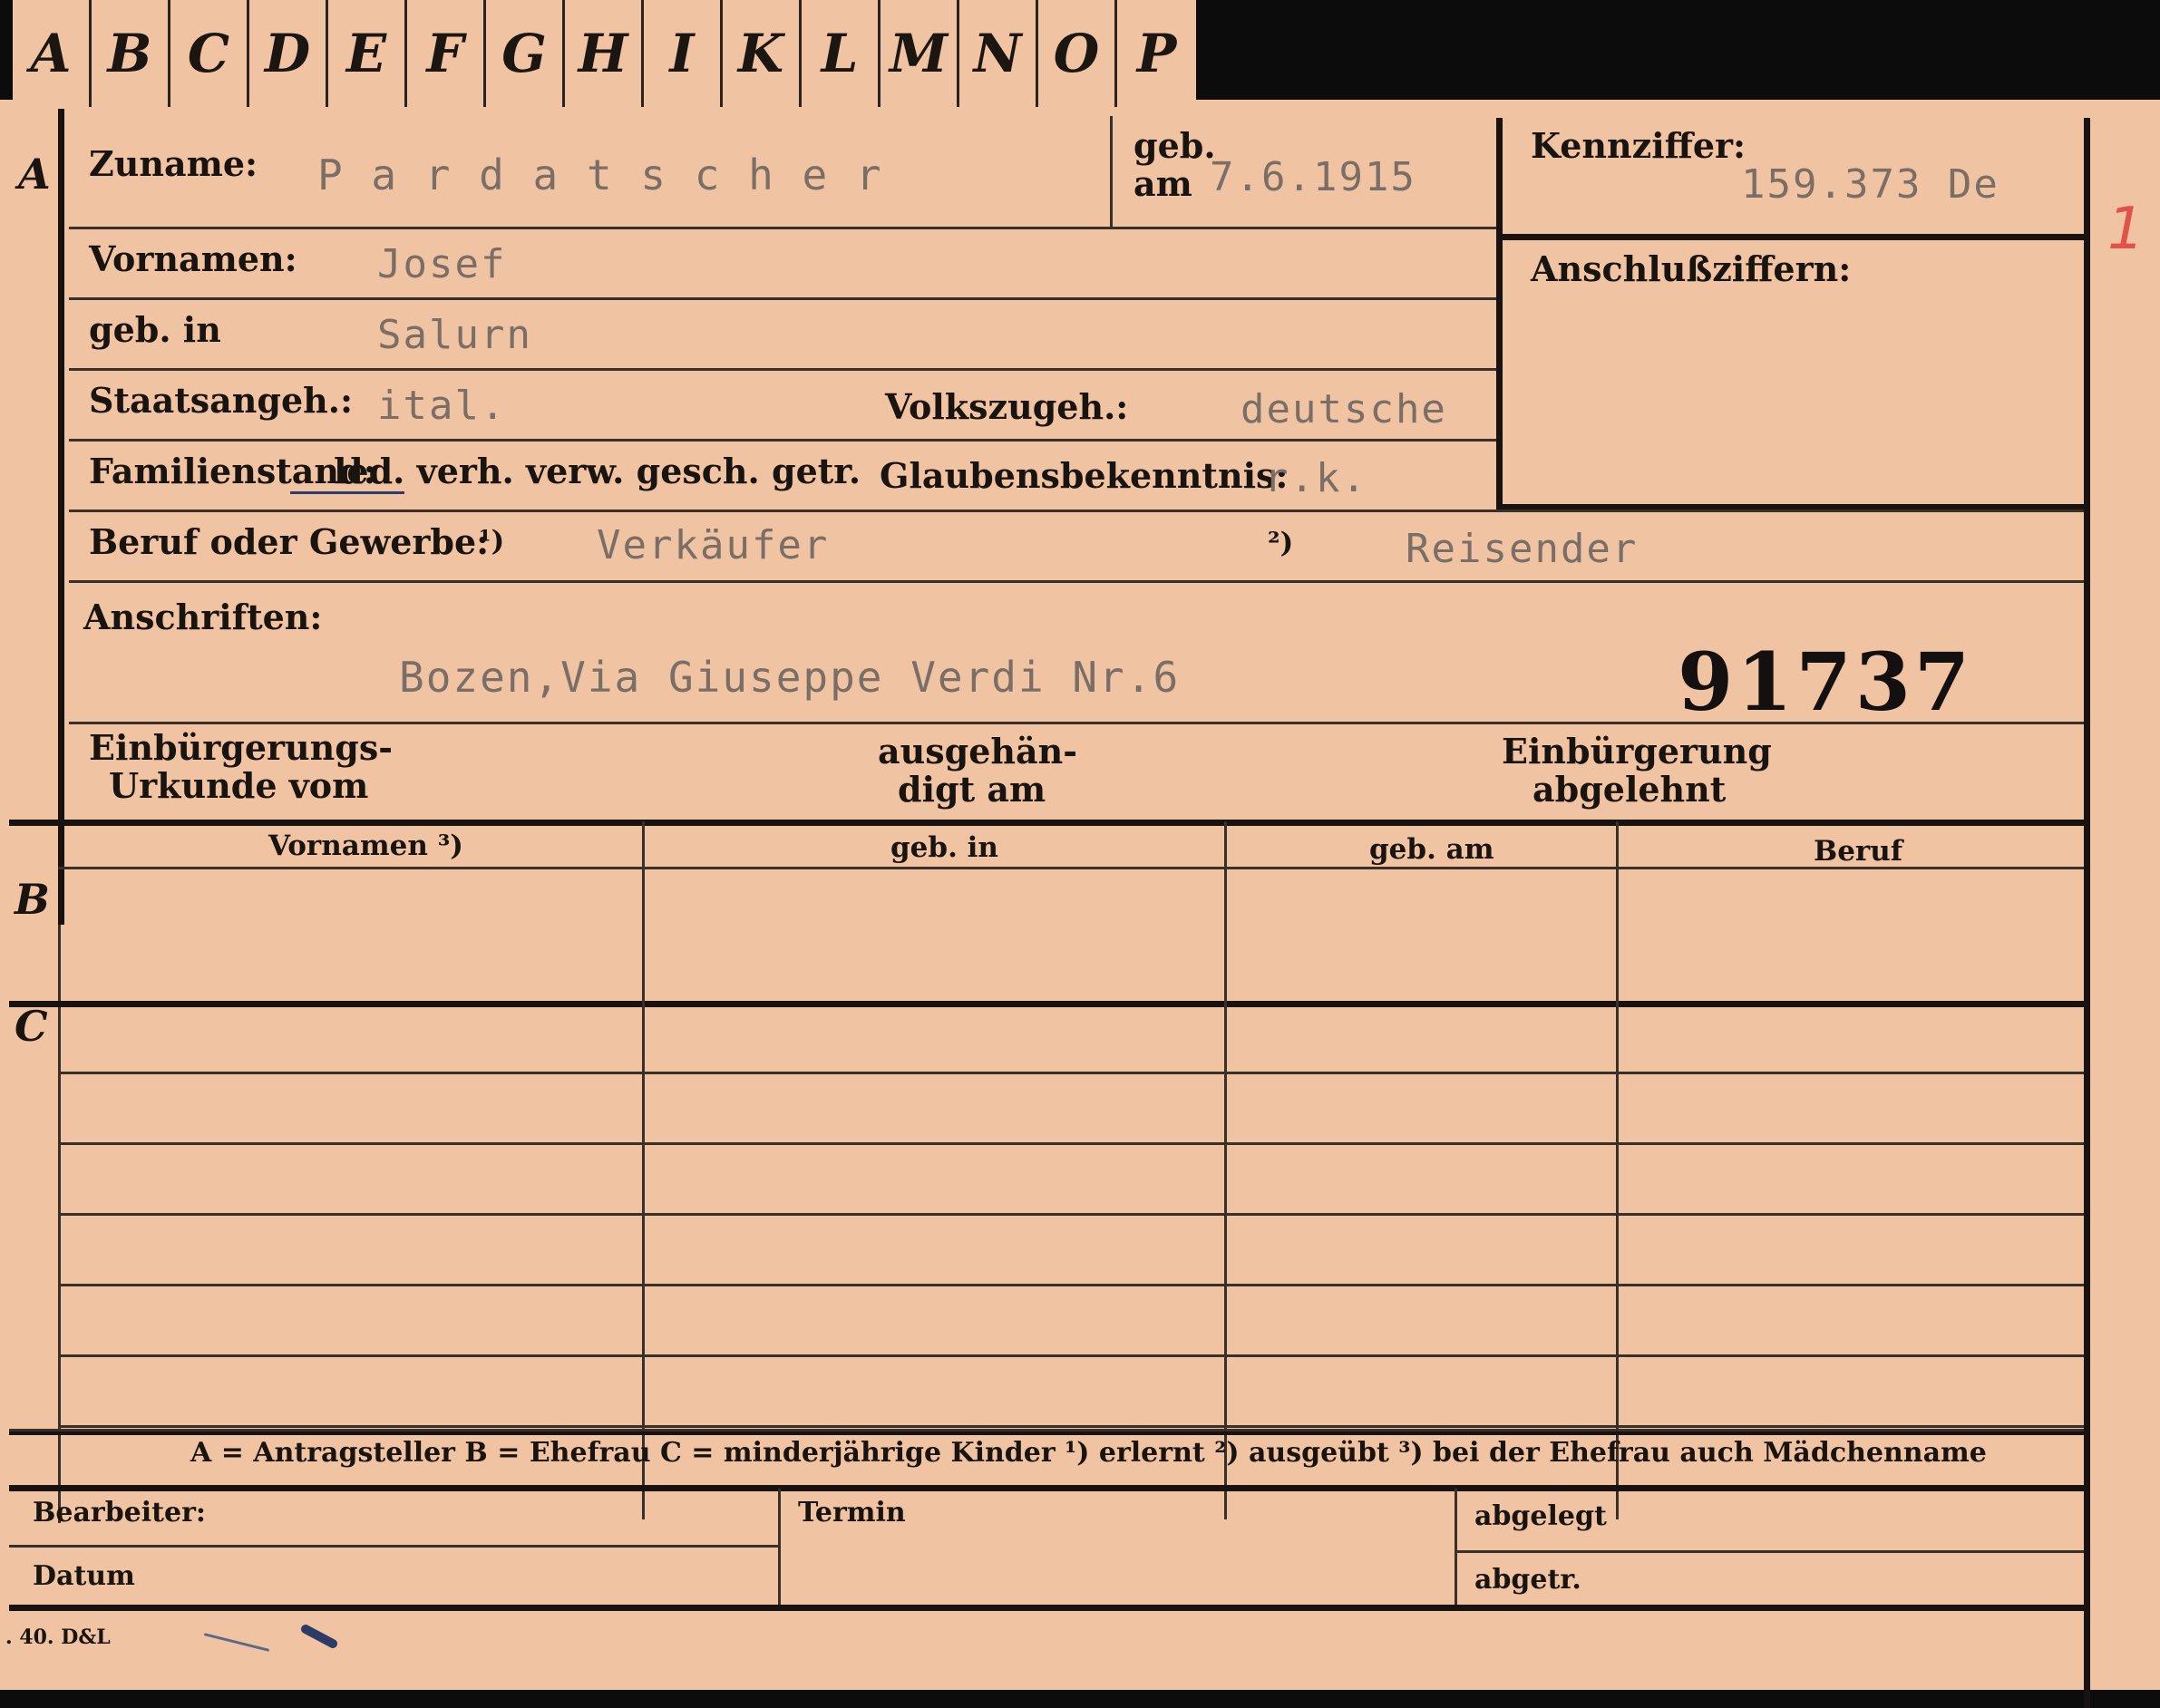 Image resolution: width=2160 pixels, height=1708 pixels. What do you see at coordinates (1691, 268) in the screenshot?
I see `anschlussziffern-label: Anschlußziffern:` at bounding box center [1691, 268].